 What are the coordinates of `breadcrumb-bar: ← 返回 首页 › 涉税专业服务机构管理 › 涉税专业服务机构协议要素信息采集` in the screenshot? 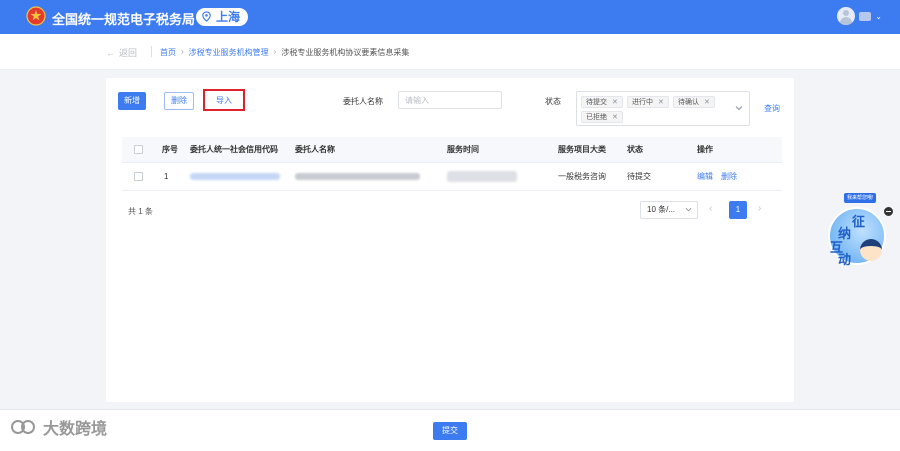 It's located at (450, 52).